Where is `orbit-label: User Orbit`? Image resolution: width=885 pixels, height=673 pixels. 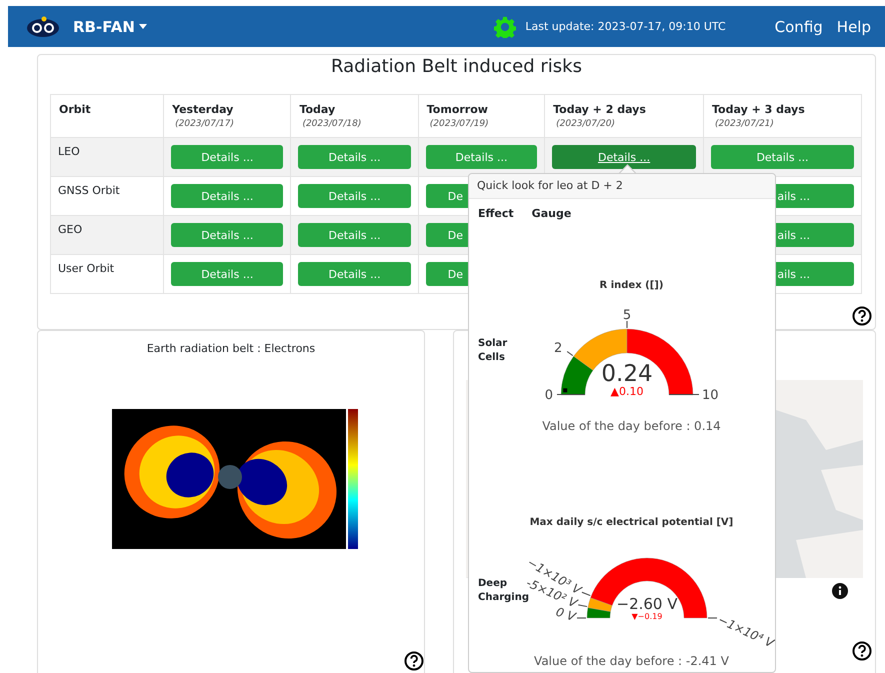
orbit-label: User Orbit is located at coordinates (86, 268).